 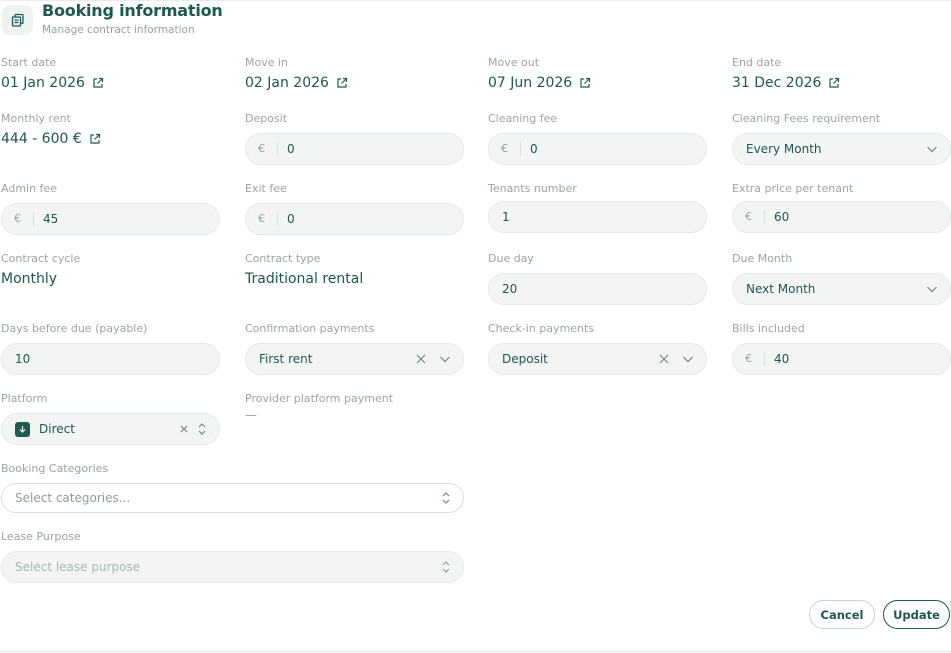 What do you see at coordinates (806, 118) in the screenshot?
I see `cleaning-fees-requirement-label: Cleaning Fees requirement` at bounding box center [806, 118].